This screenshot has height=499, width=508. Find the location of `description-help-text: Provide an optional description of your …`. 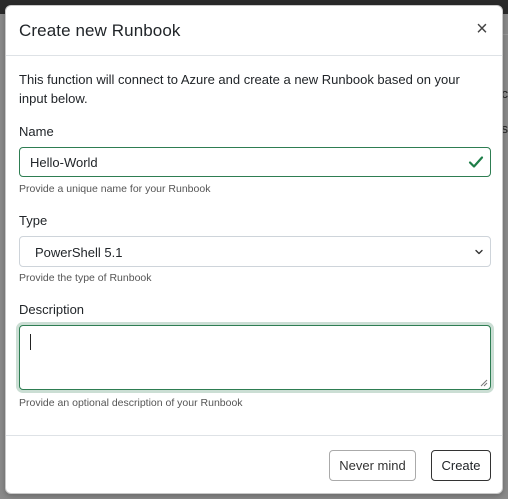

description-help-text: Provide an optional description of your … is located at coordinates (131, 403).